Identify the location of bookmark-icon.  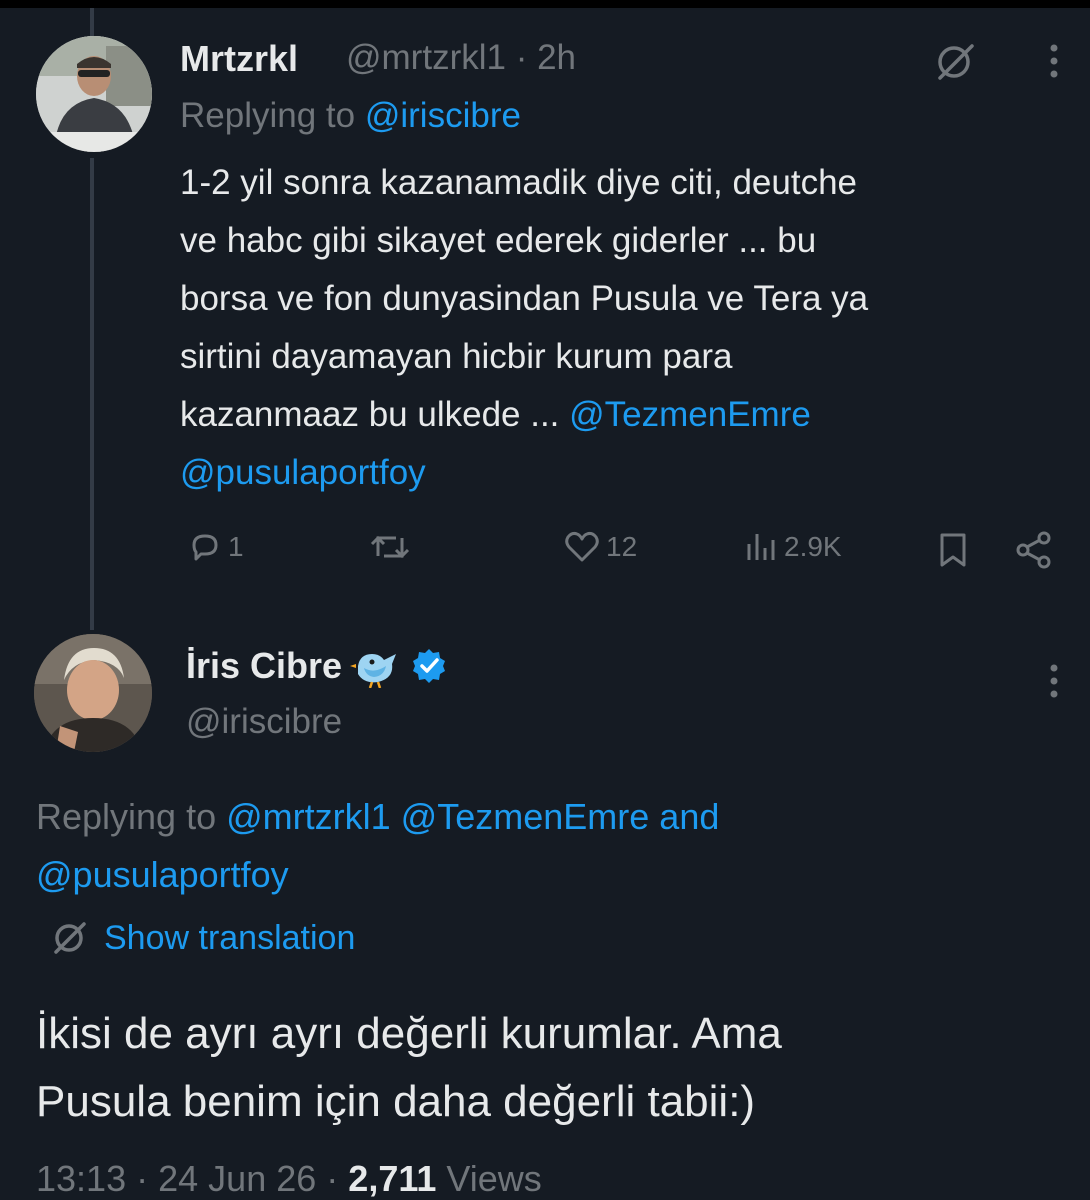
(953, 550).